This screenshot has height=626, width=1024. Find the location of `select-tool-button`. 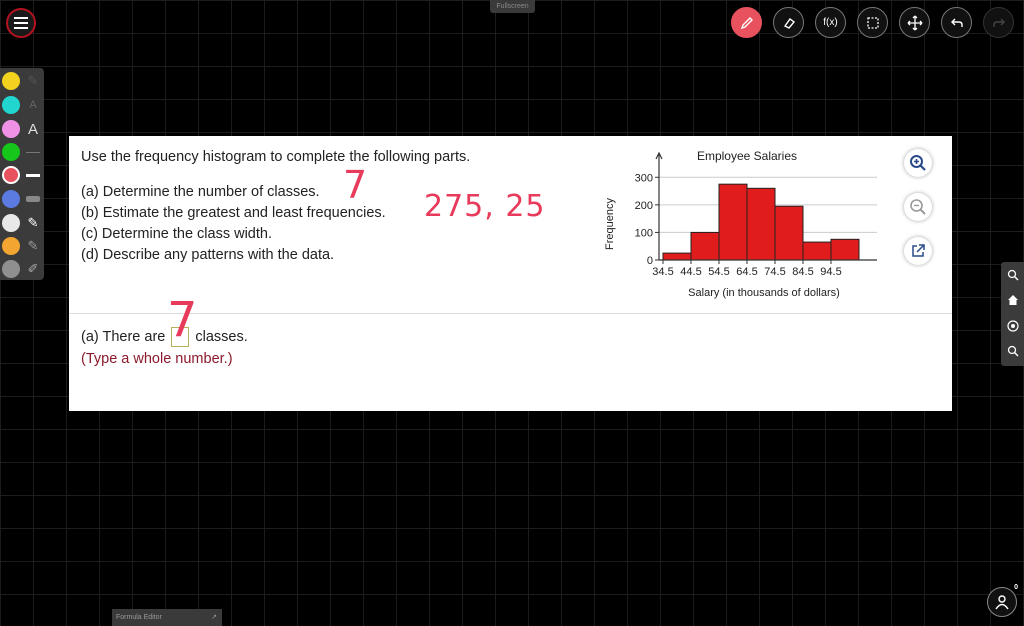

select-tool-button is located at coordinates (872, 22).